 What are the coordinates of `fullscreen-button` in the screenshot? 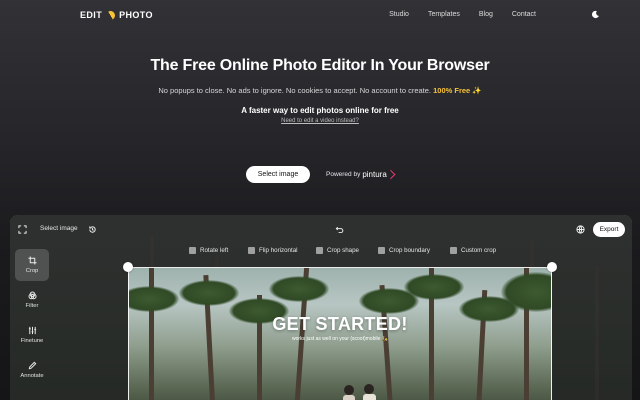 It's located at (22, 229).